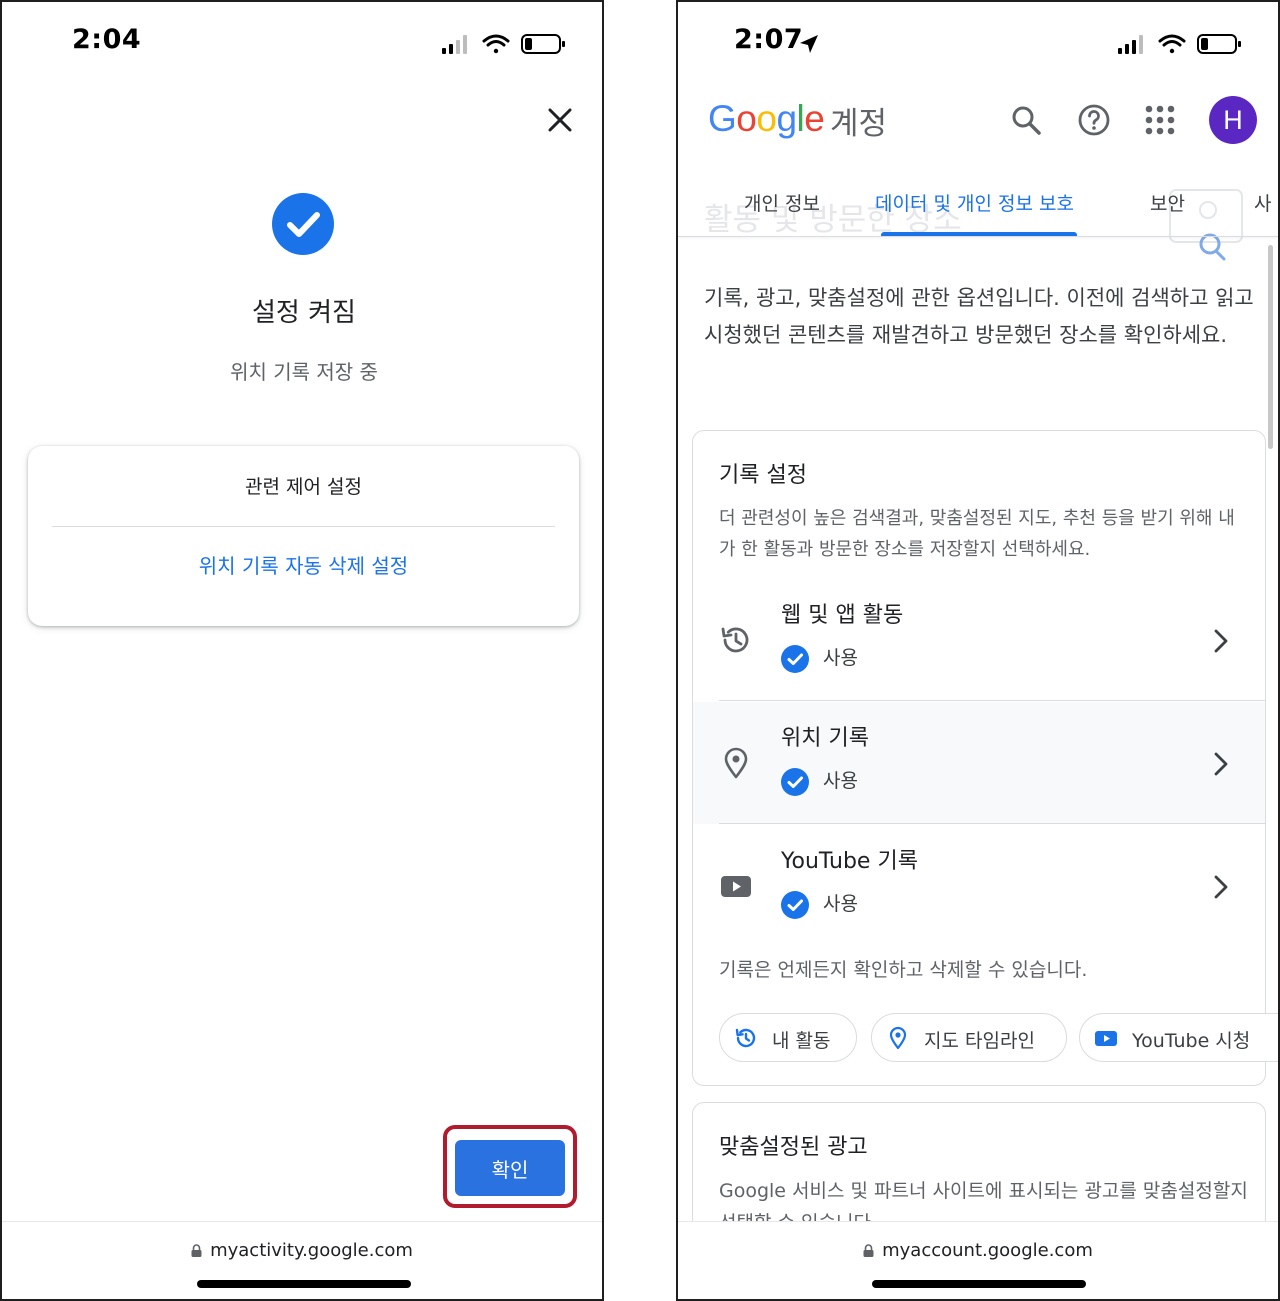  What do you see at coordinates (303, 224) in the screenshot?
I see `success-check-icon` at bounding box center [303, 224].